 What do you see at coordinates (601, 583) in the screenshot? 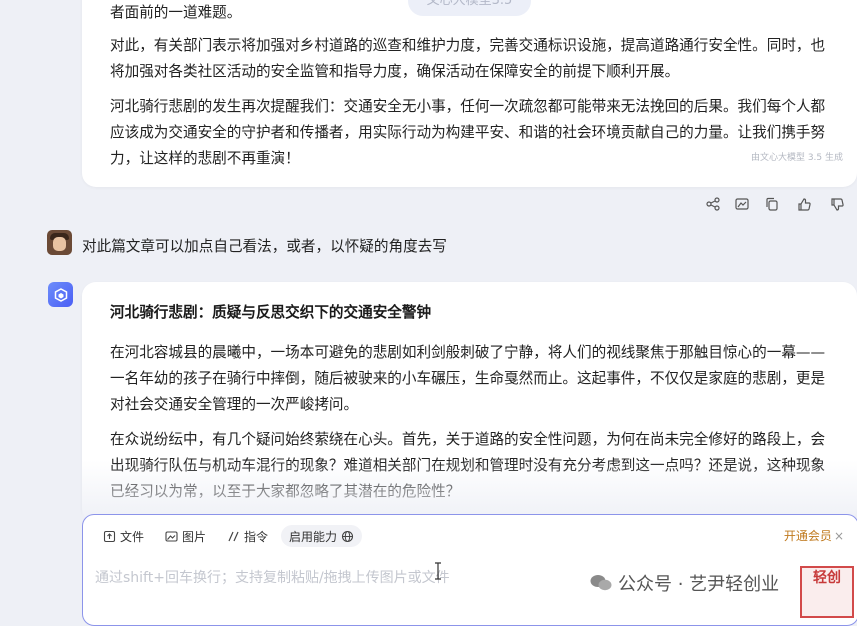
I see `wechat-icon` at bounding box center [601, 583].